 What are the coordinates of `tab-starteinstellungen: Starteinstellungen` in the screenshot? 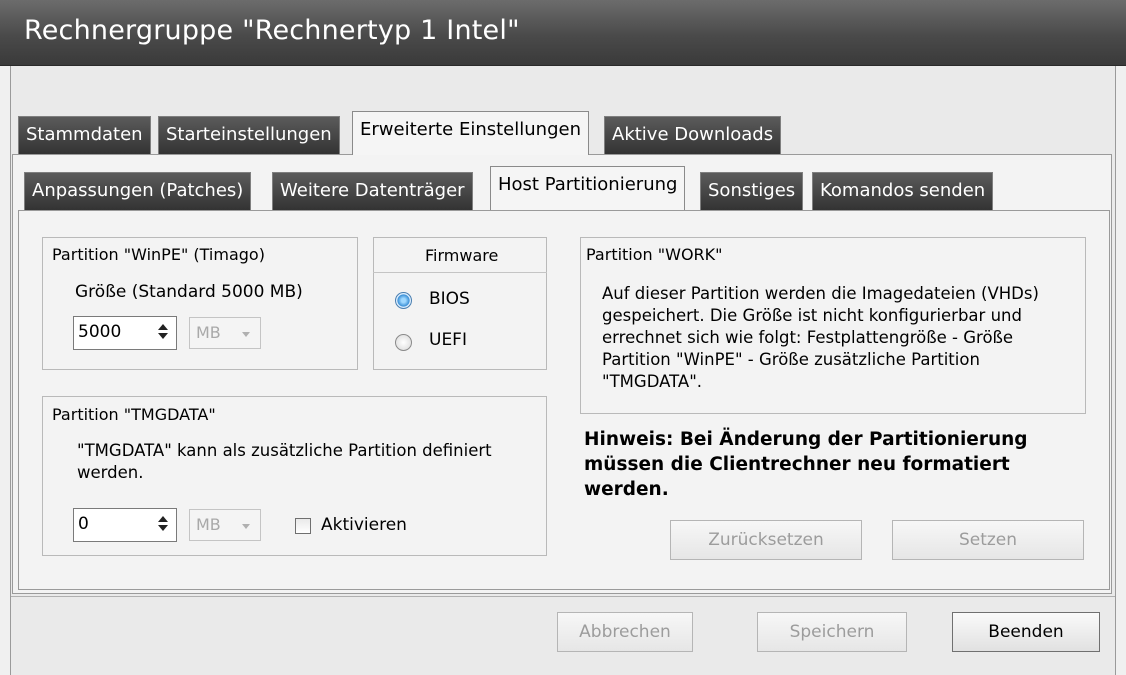 It's located at (249, 135).